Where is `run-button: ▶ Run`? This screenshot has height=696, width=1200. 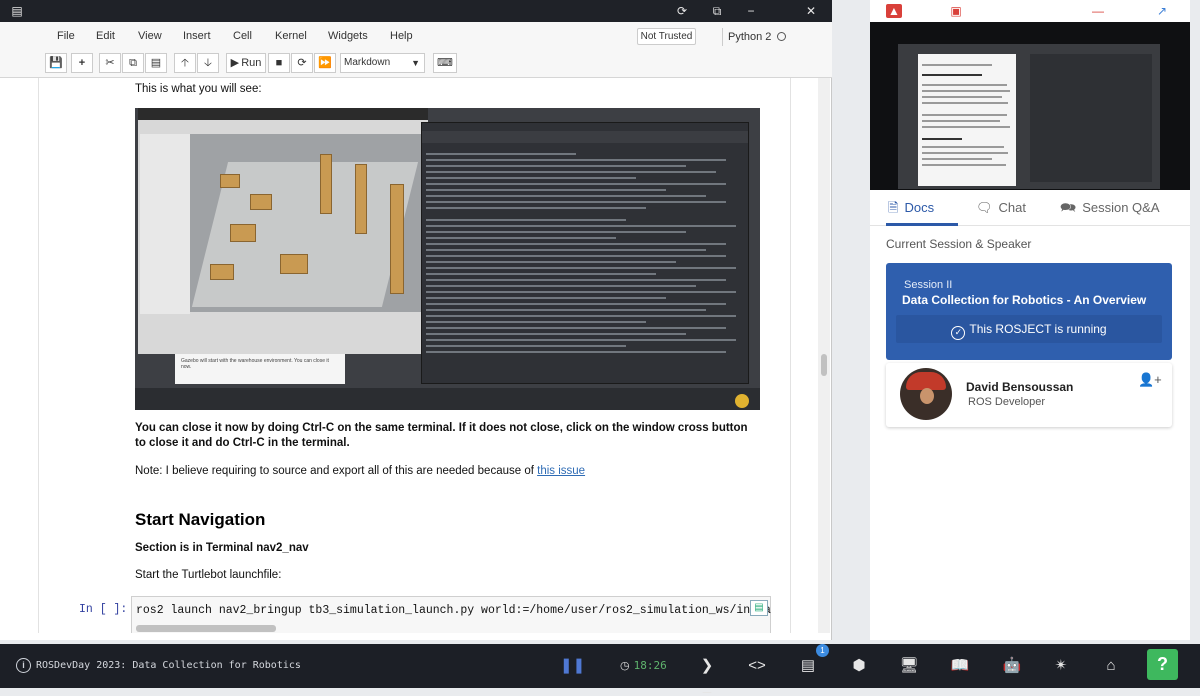 run-button: ▶ Run is located at coordinates (246, 63).